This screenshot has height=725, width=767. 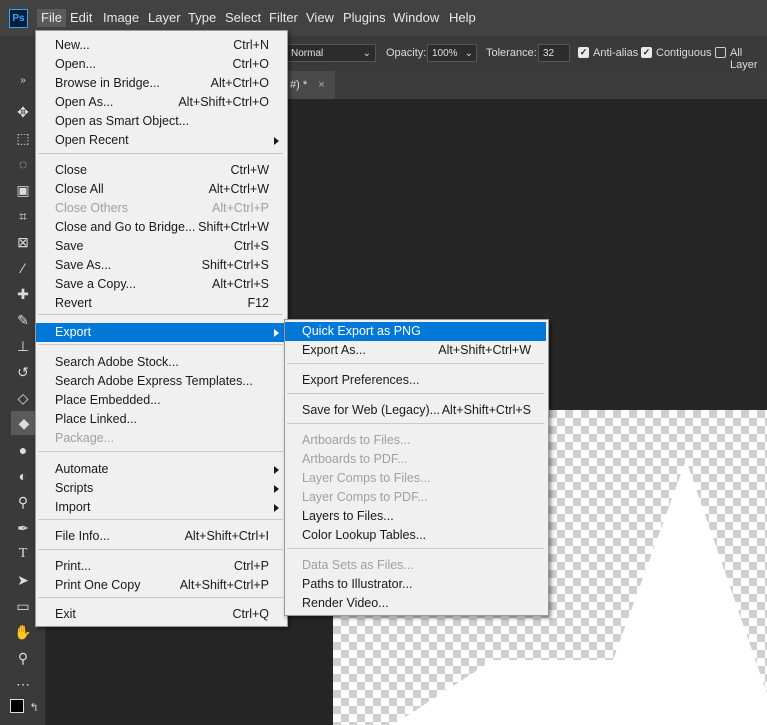 What do you see at coordinates (160, 246) in the screenshot?
I see `file-menu-item: Save Ctrl+S` at bounding box center [160, 246].